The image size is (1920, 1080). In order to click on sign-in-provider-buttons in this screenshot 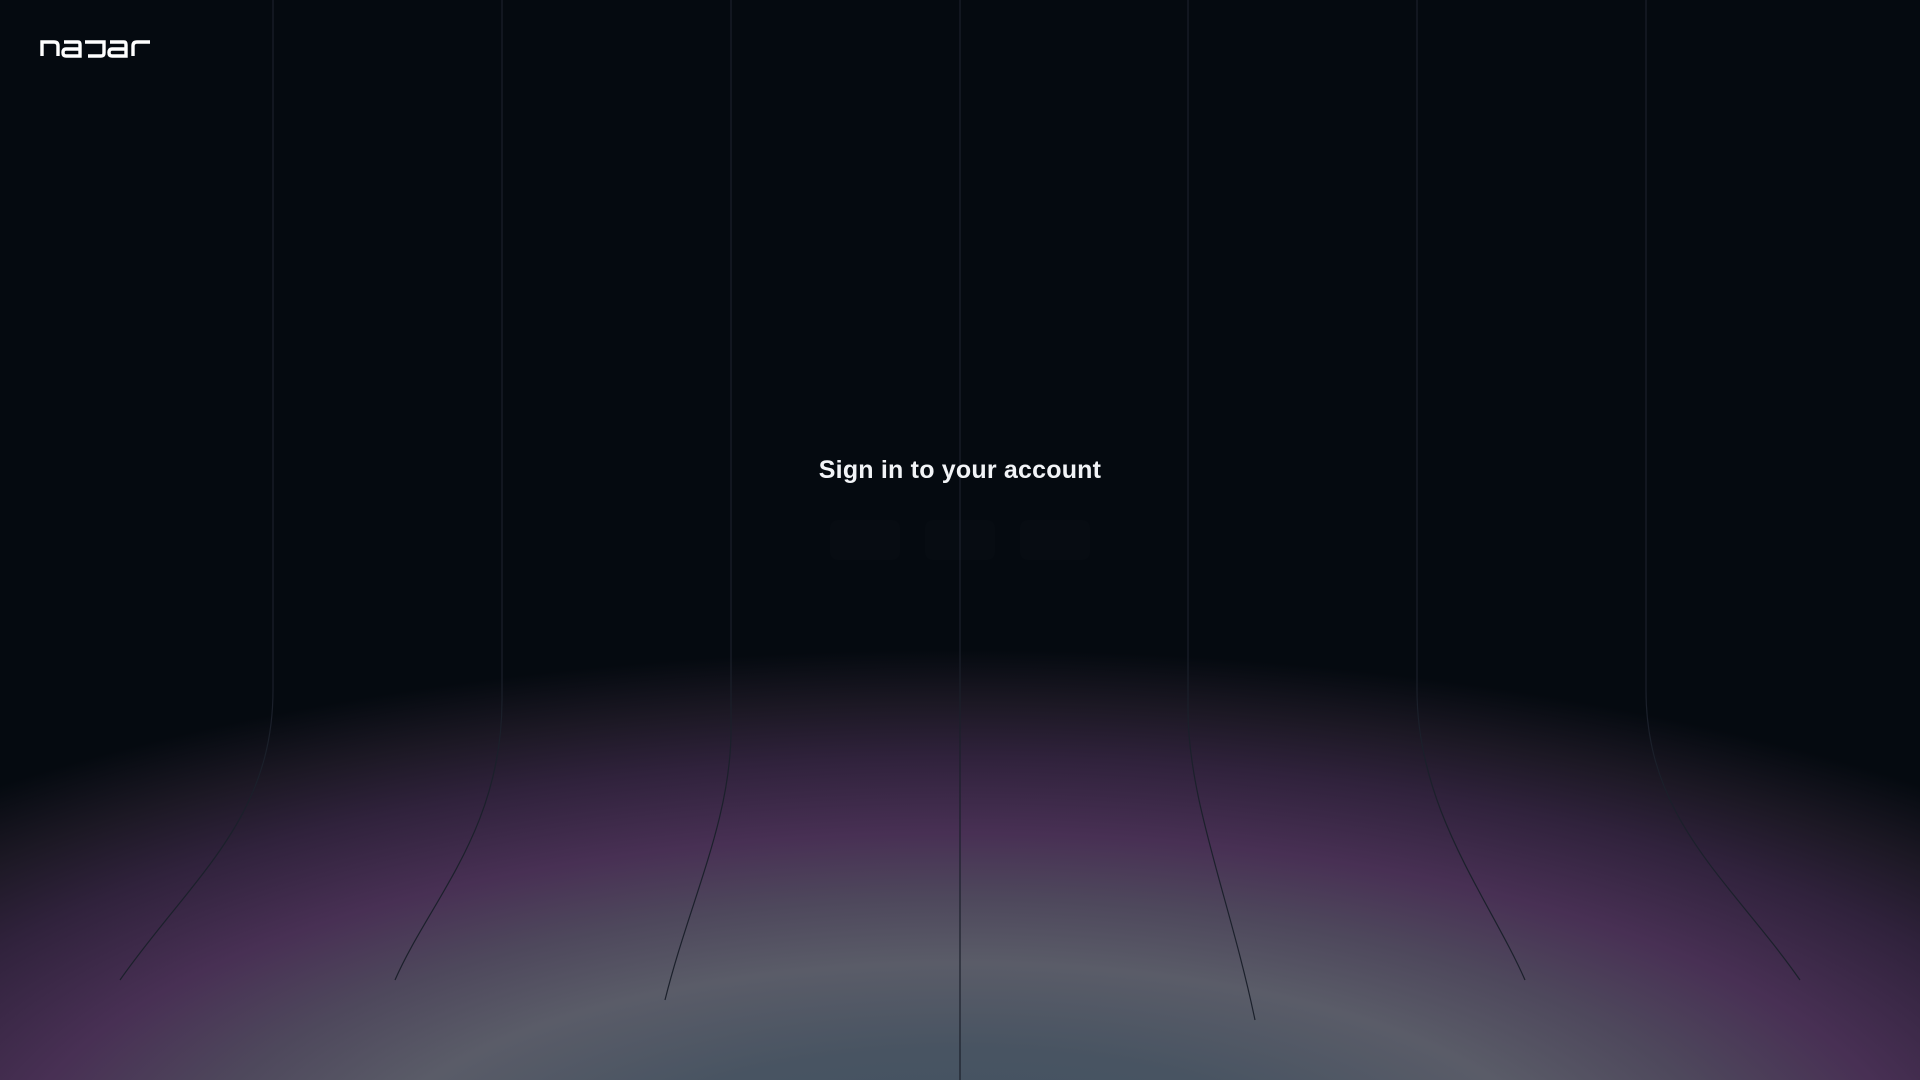, I will do `click(960, 540)`.